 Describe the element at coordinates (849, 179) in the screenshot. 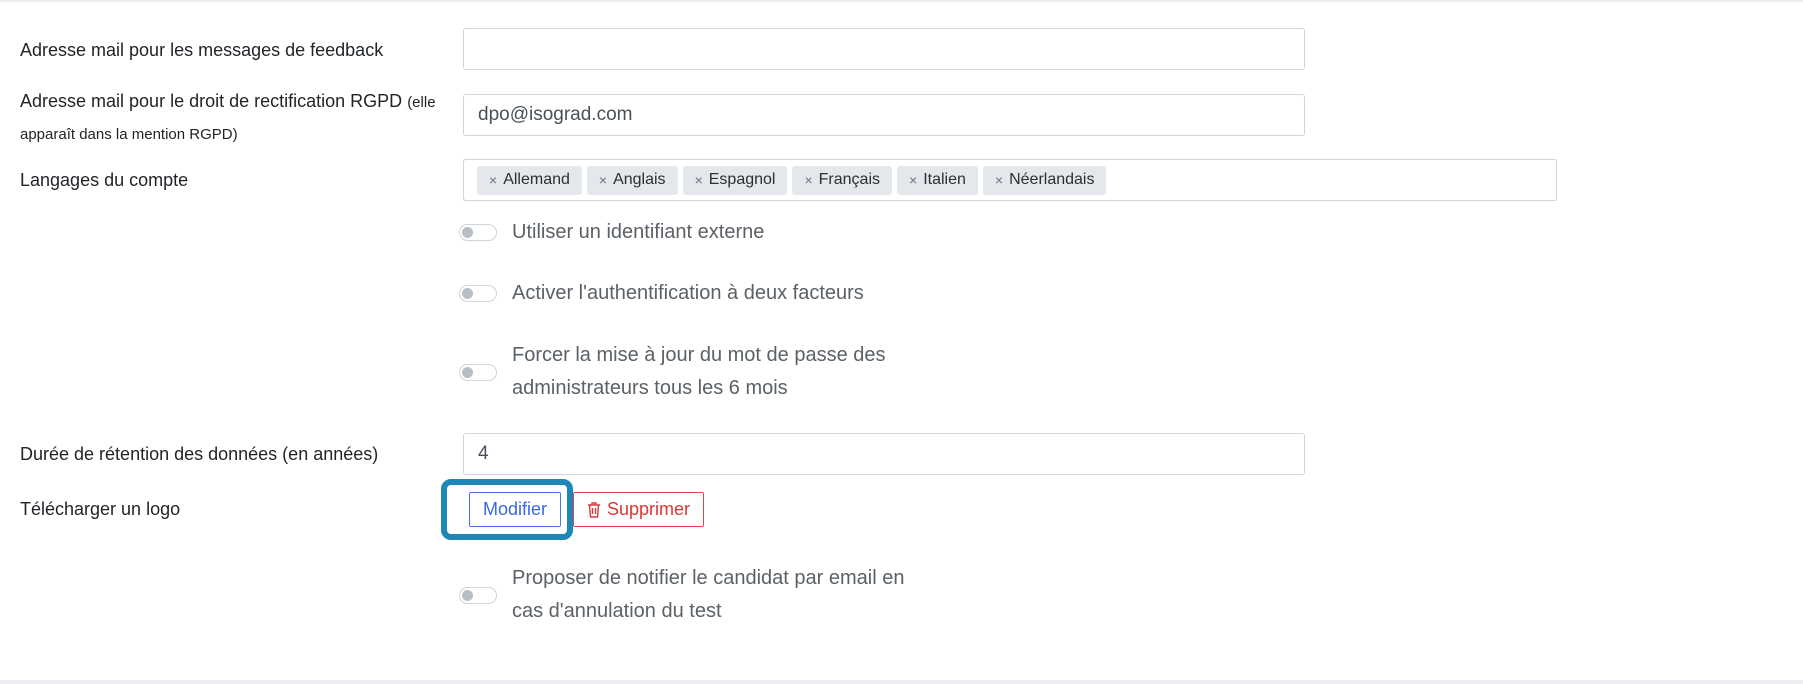

I see `language-tag-label: Français` at that location.